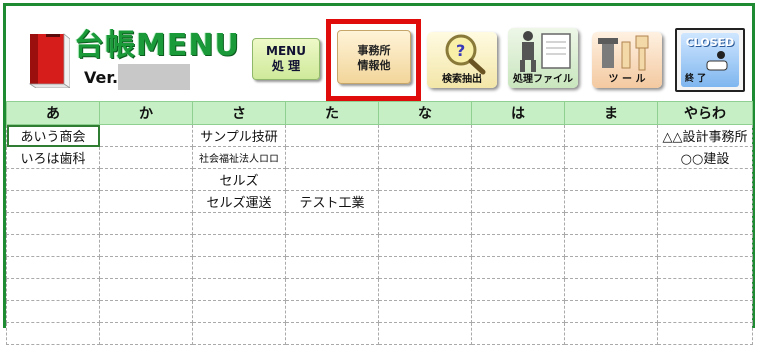  Describe the element at coordinates (543, 79) in the screenshot. I see `process-file-label: 処理ファイル` at that location.